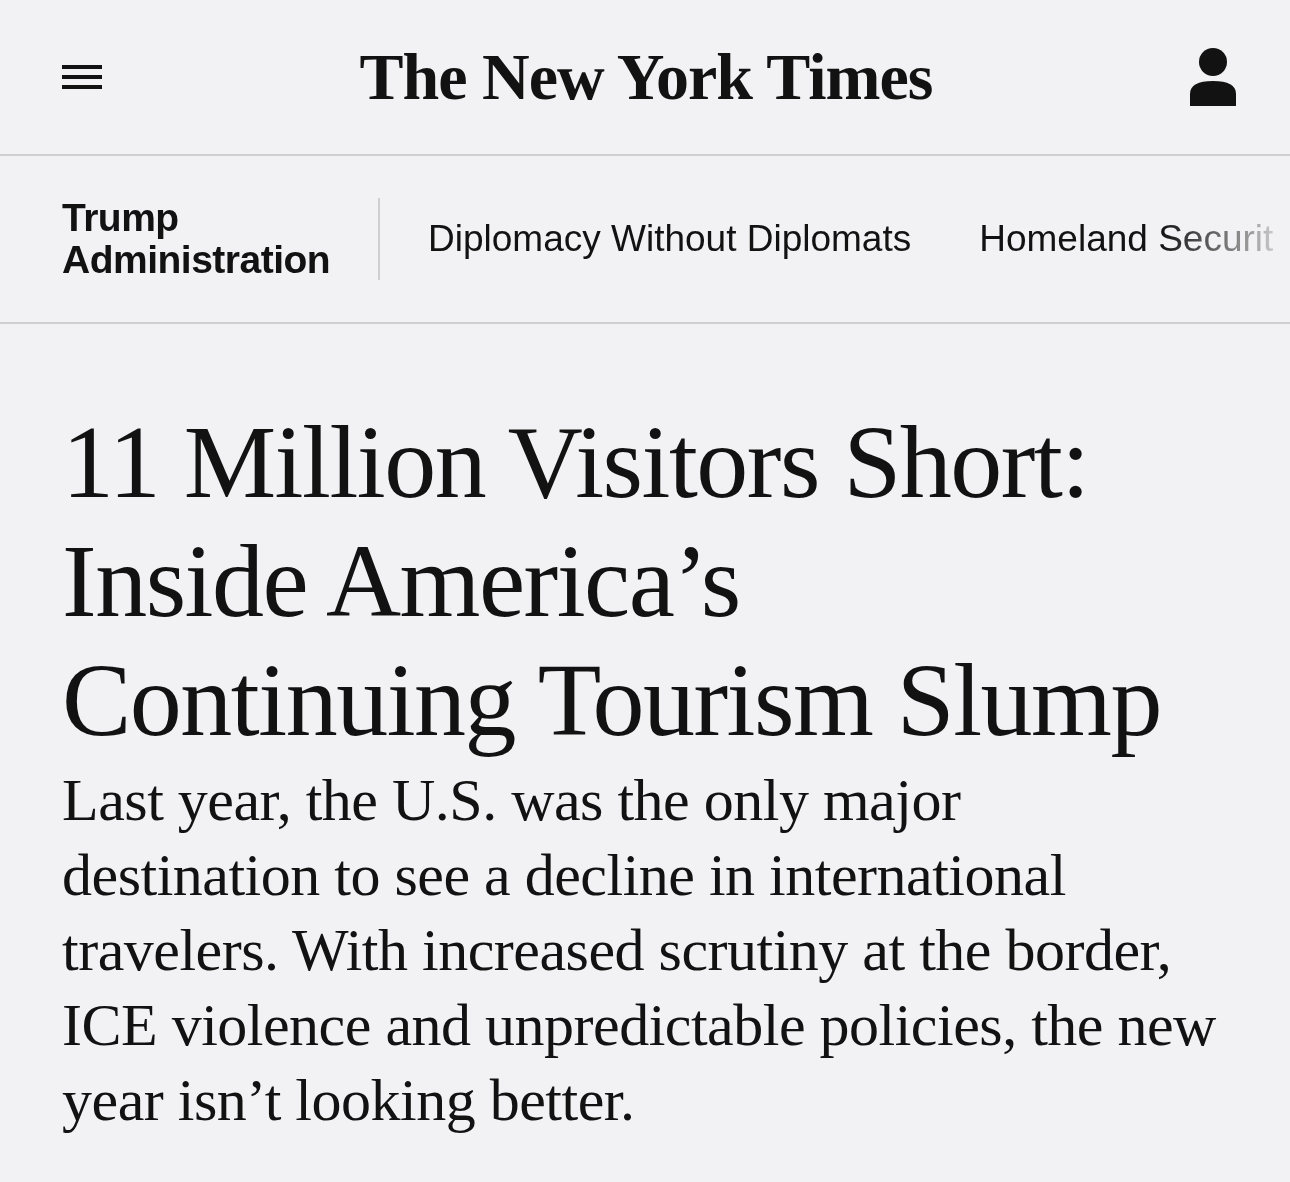  Describe the element at coordinates (646, 77) in the screenshot. I see `site-logo: The New York Times` at that location.